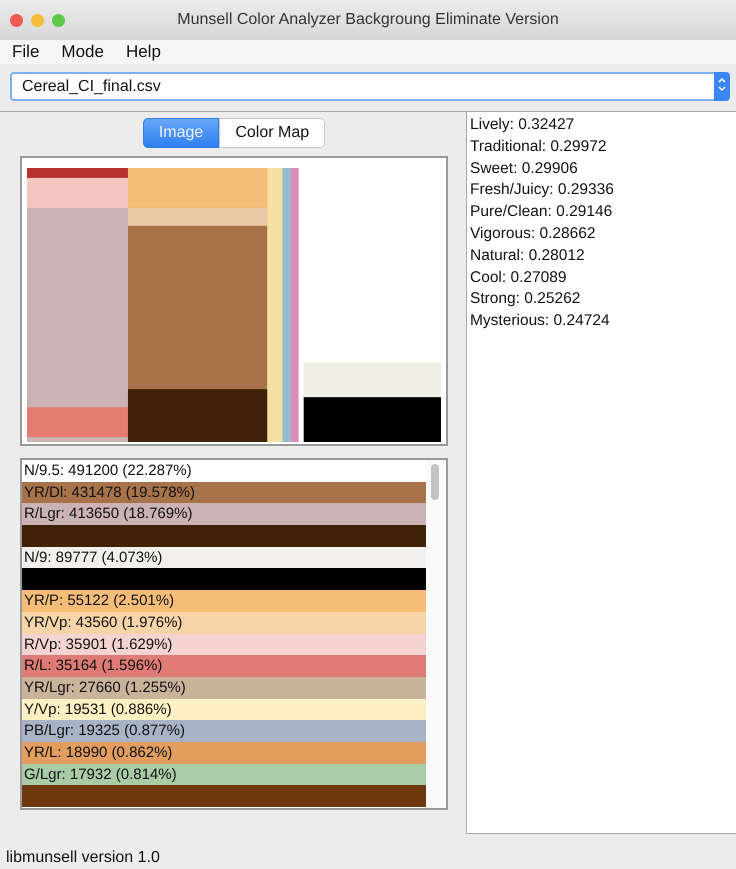 This screenshot has width=736, height=869. I want to click on score-item: Vigorous: 0.28662, so click(533, 234).